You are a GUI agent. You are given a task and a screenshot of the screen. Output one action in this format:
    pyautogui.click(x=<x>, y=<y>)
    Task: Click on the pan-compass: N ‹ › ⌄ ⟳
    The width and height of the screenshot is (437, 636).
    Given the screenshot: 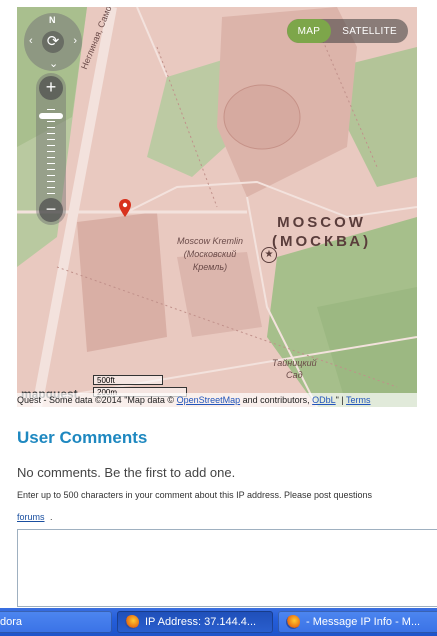 What is the action you would take?
    pyautogui.click(x=53, y=42)
    